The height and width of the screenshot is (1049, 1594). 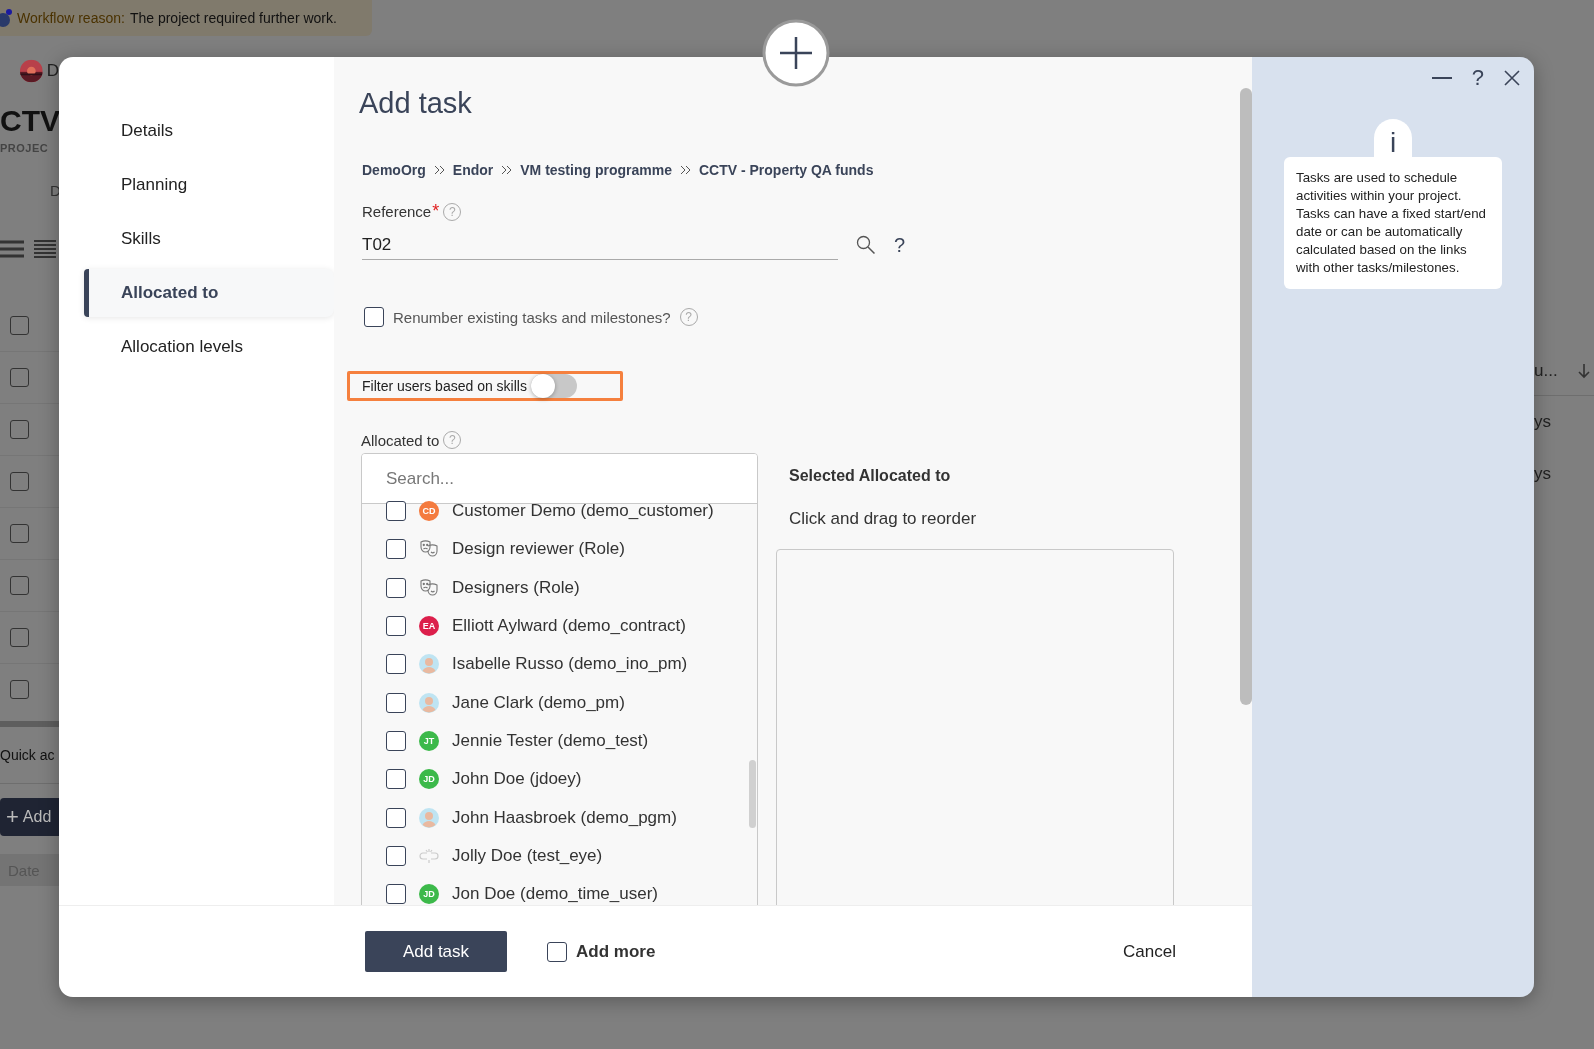 I want to click on toggle-switch, so click(x=553, y=386).